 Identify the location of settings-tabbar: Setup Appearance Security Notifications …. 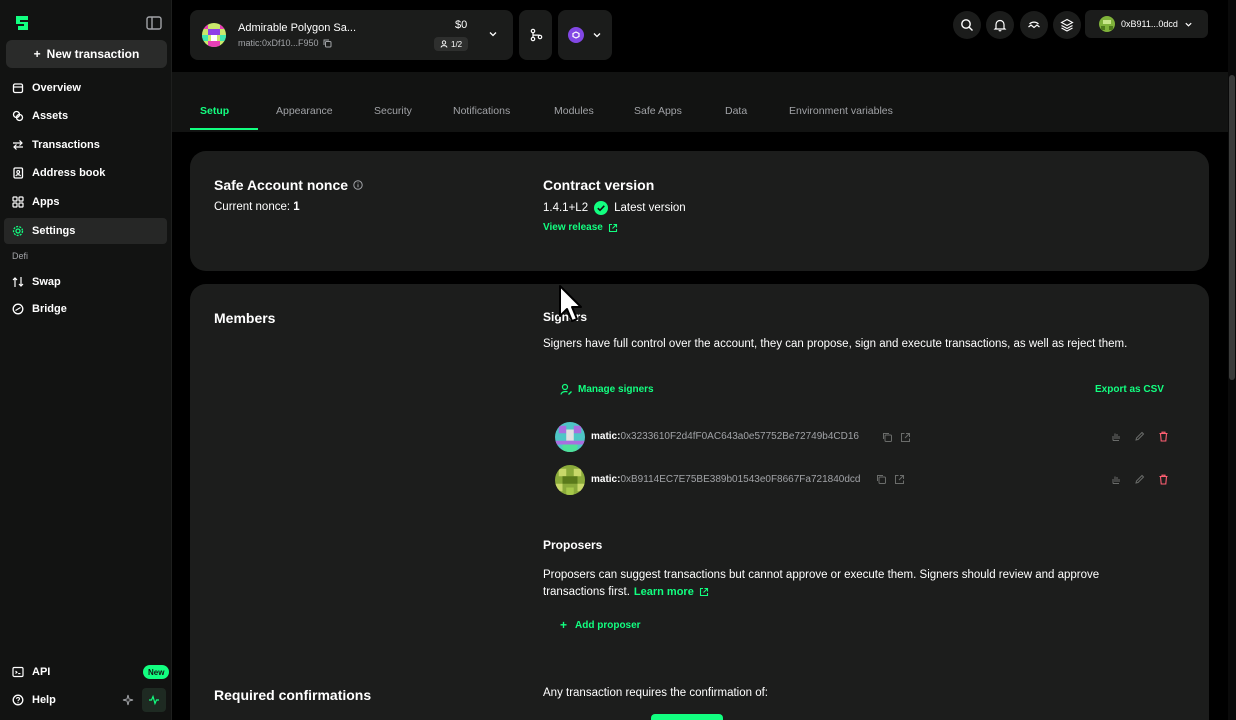
(700, 102).